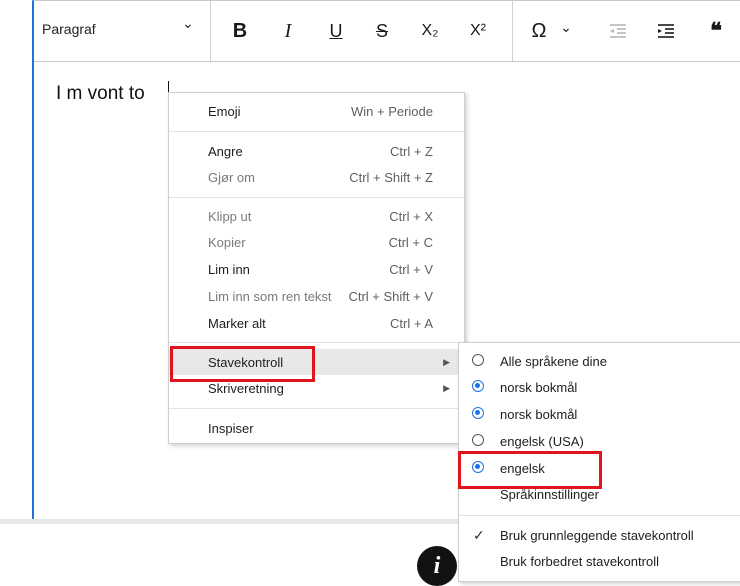 The height and width of the screenshot is (586, 740). I want to click on menu-item-undo: Angre Ctrl + Z, so click(316, 151).